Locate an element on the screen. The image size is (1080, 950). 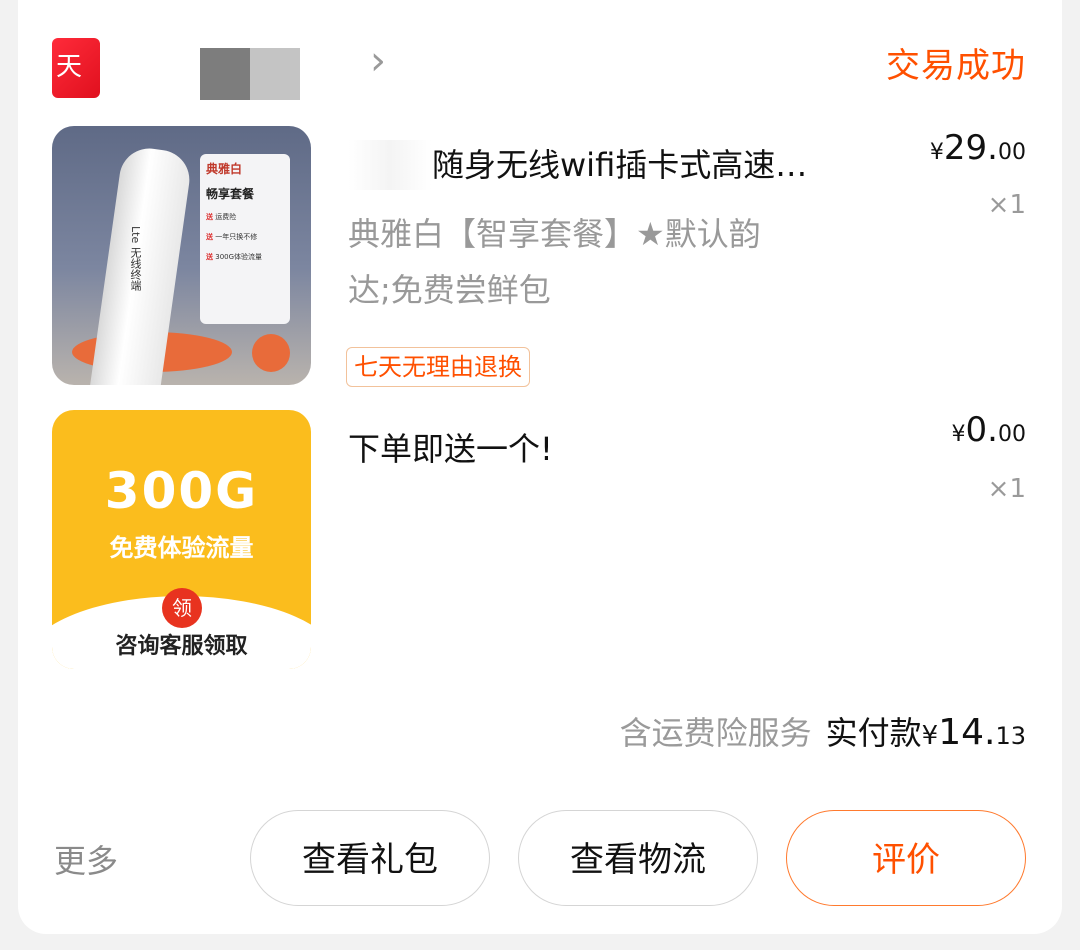
promo-subtitle: 免费体验流量 is located at coordinates (181, 548).